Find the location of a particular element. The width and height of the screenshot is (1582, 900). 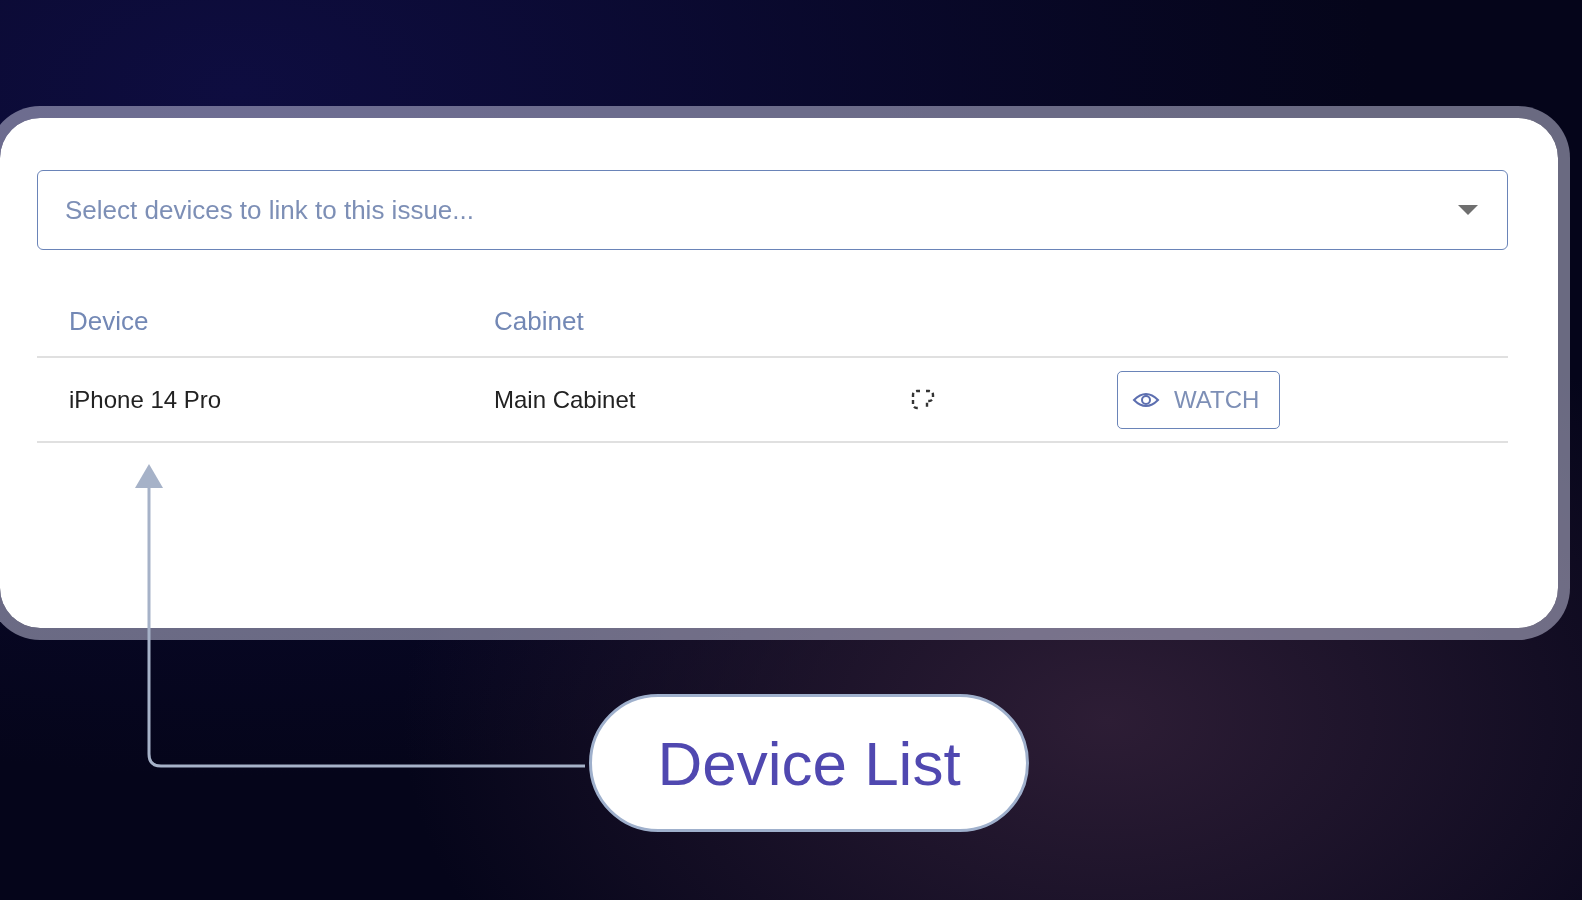

caret-icon is located at coordinates (1468, 210).